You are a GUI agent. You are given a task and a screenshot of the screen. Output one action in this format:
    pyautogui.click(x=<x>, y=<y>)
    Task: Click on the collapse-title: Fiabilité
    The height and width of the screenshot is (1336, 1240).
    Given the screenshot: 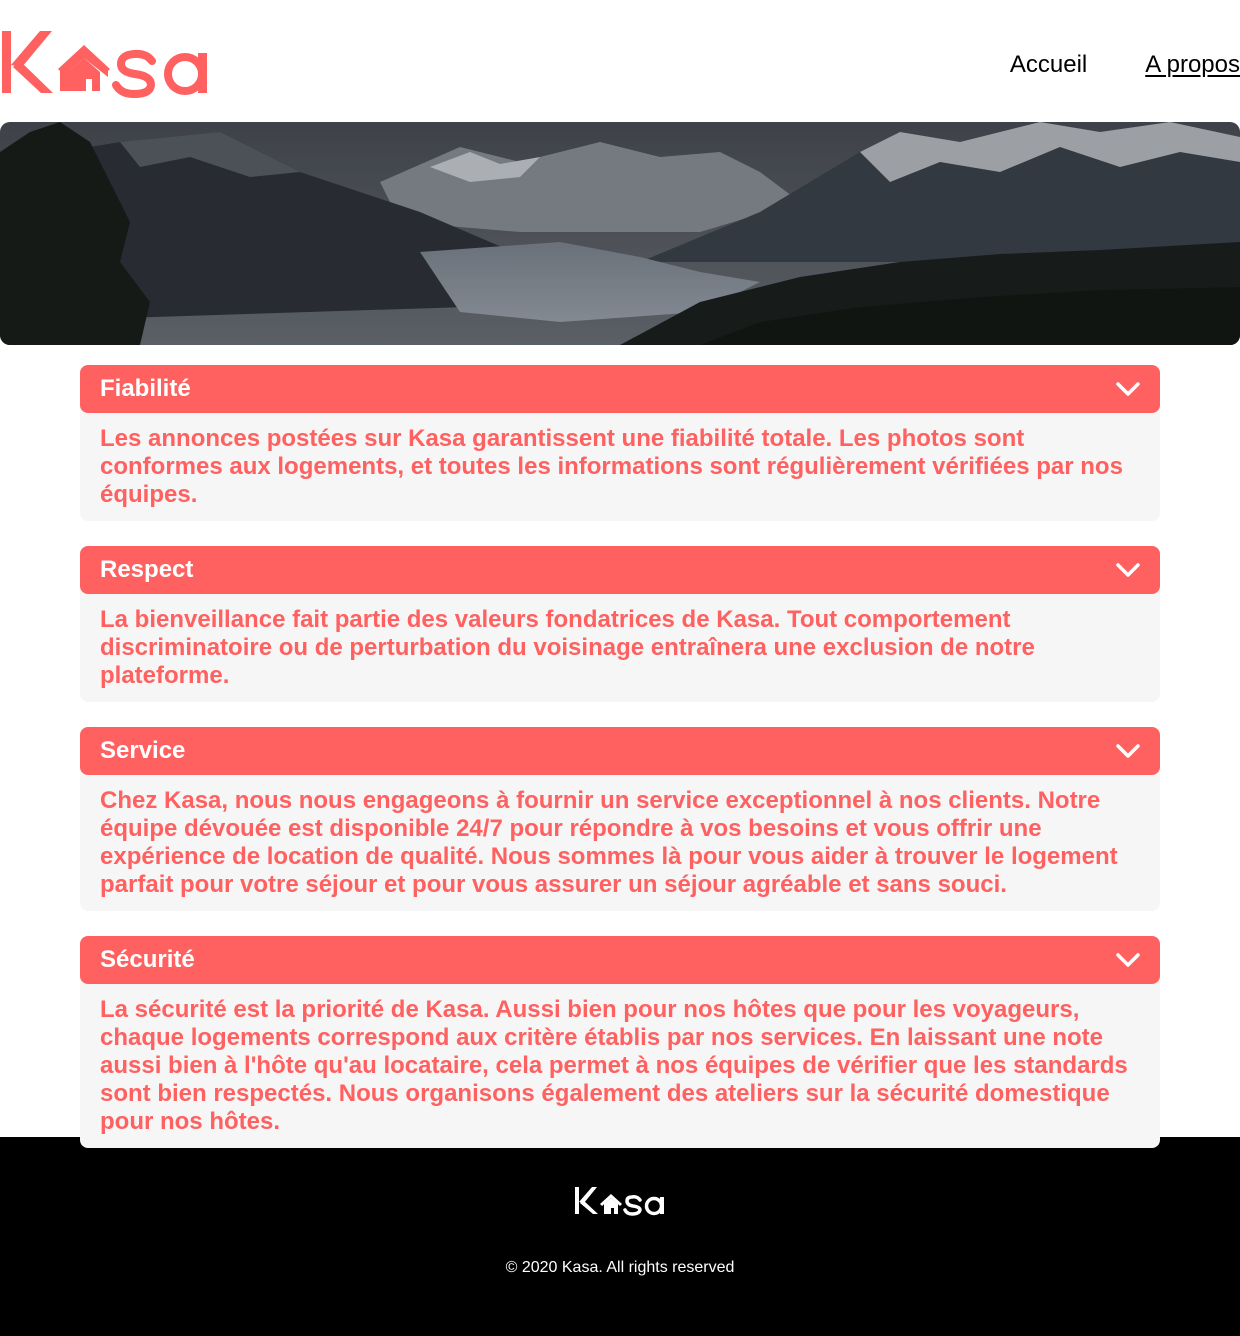 What is the action you would take?
    pyautogui.click(x=145, y=388)
    